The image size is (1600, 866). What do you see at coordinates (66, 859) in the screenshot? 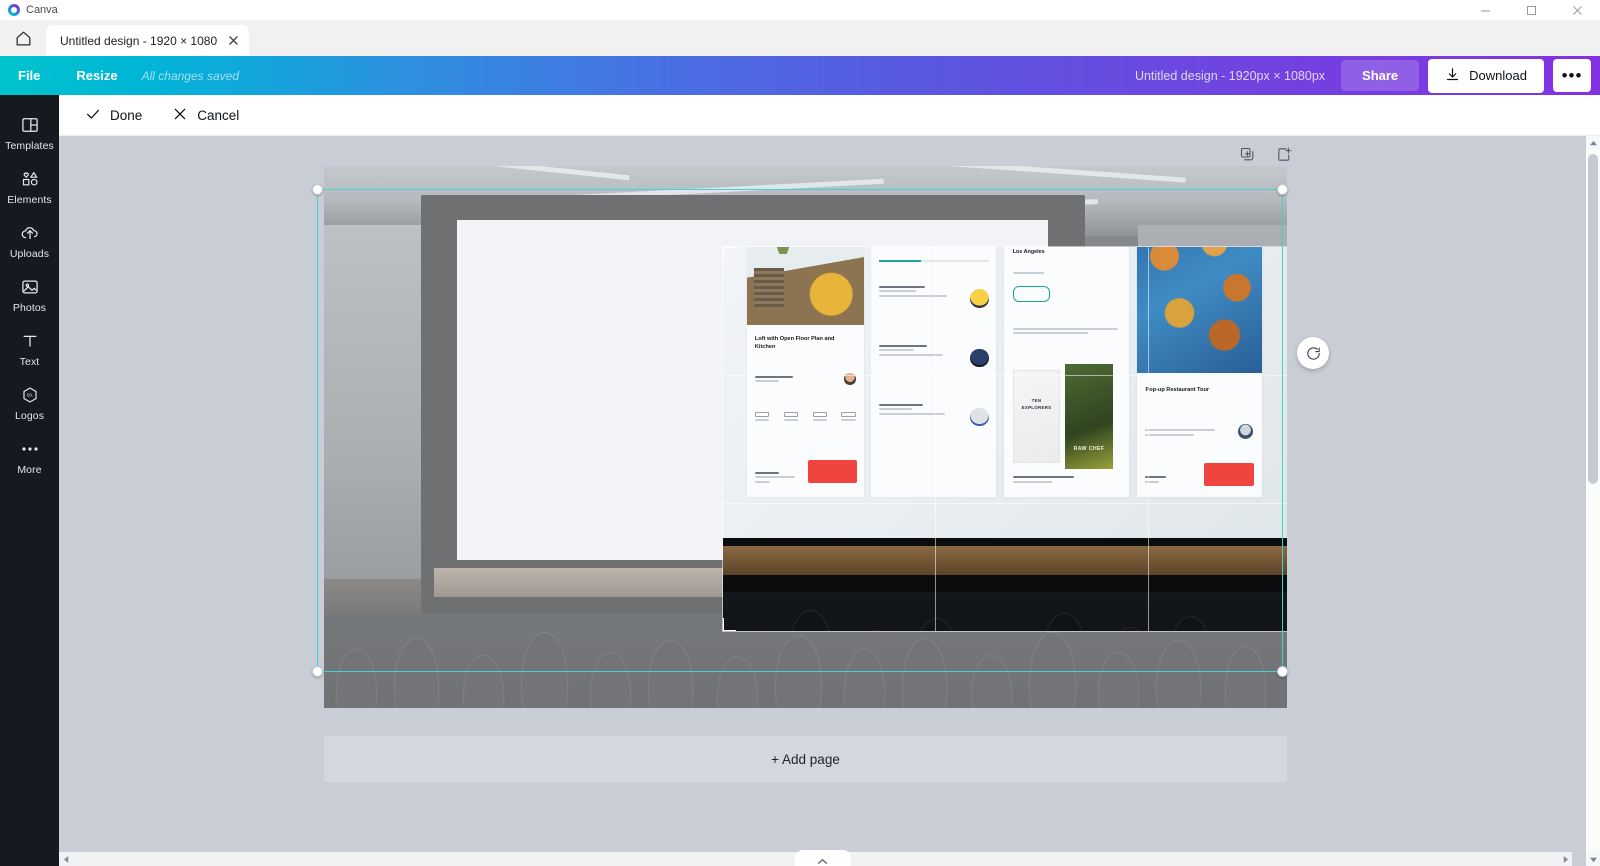
I see `scroll-left-icon` at bounding box center [66, 859].